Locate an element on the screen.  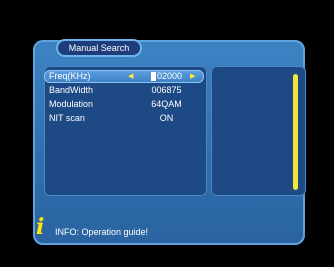
setting-value: ON is located at coordinates (166, 118).